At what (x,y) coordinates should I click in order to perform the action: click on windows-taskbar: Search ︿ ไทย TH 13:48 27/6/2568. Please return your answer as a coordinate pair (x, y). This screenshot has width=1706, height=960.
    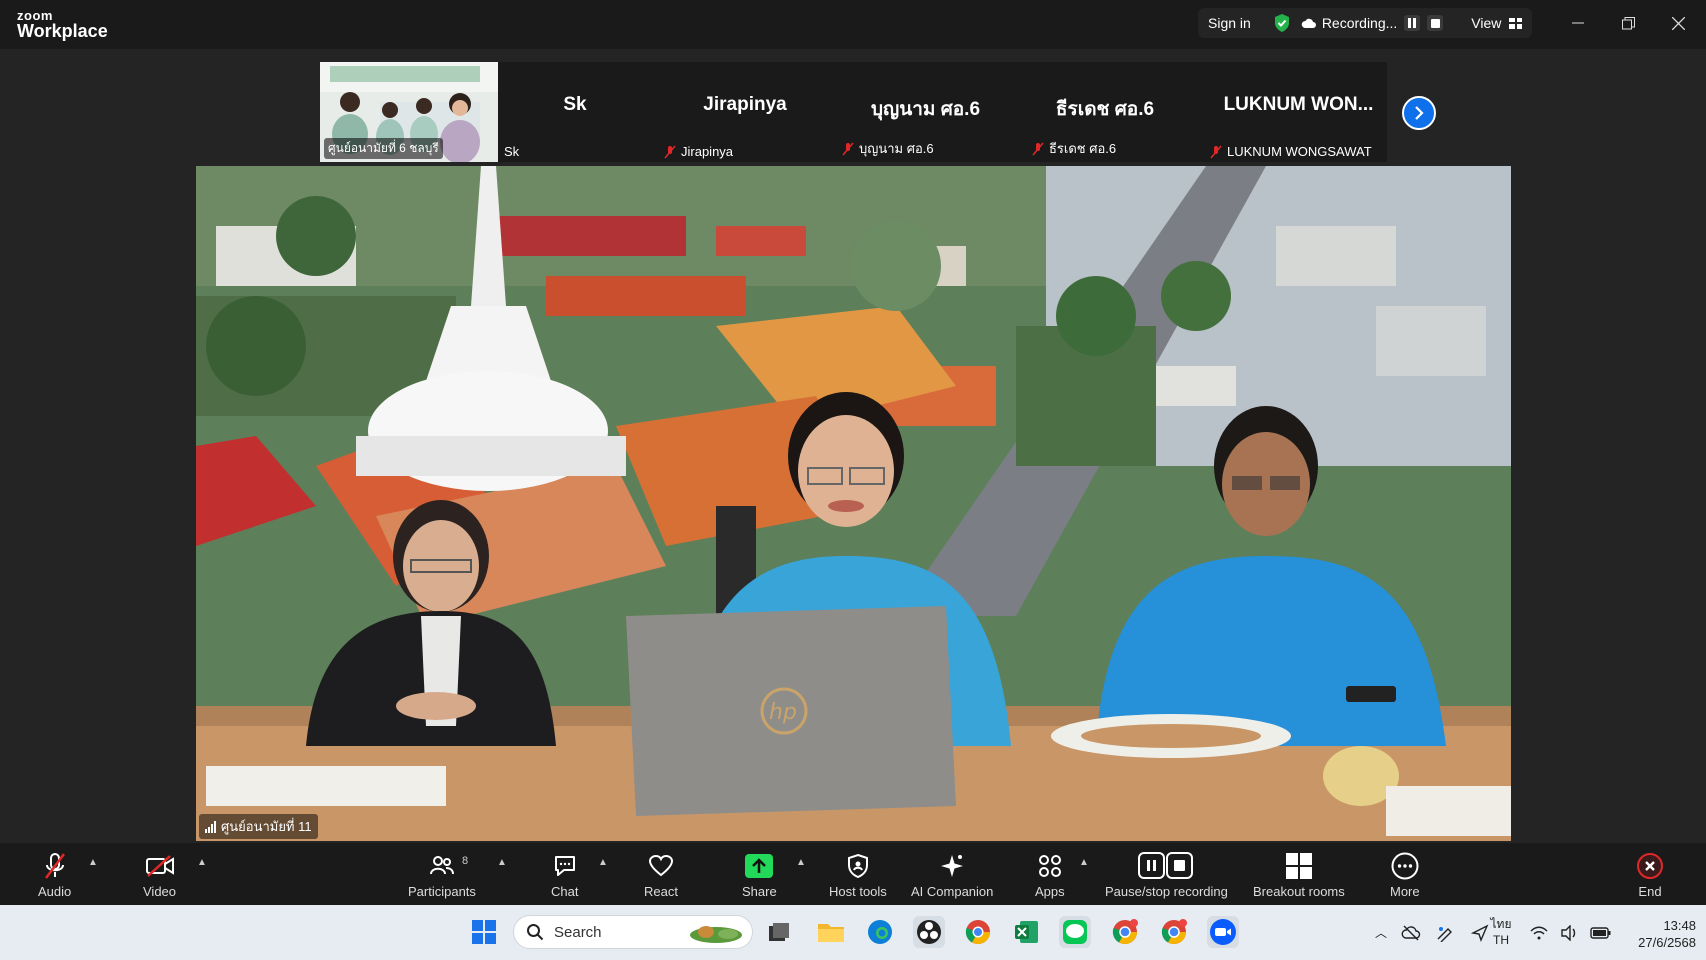
    Looking at the image, I should click on (853, 932).